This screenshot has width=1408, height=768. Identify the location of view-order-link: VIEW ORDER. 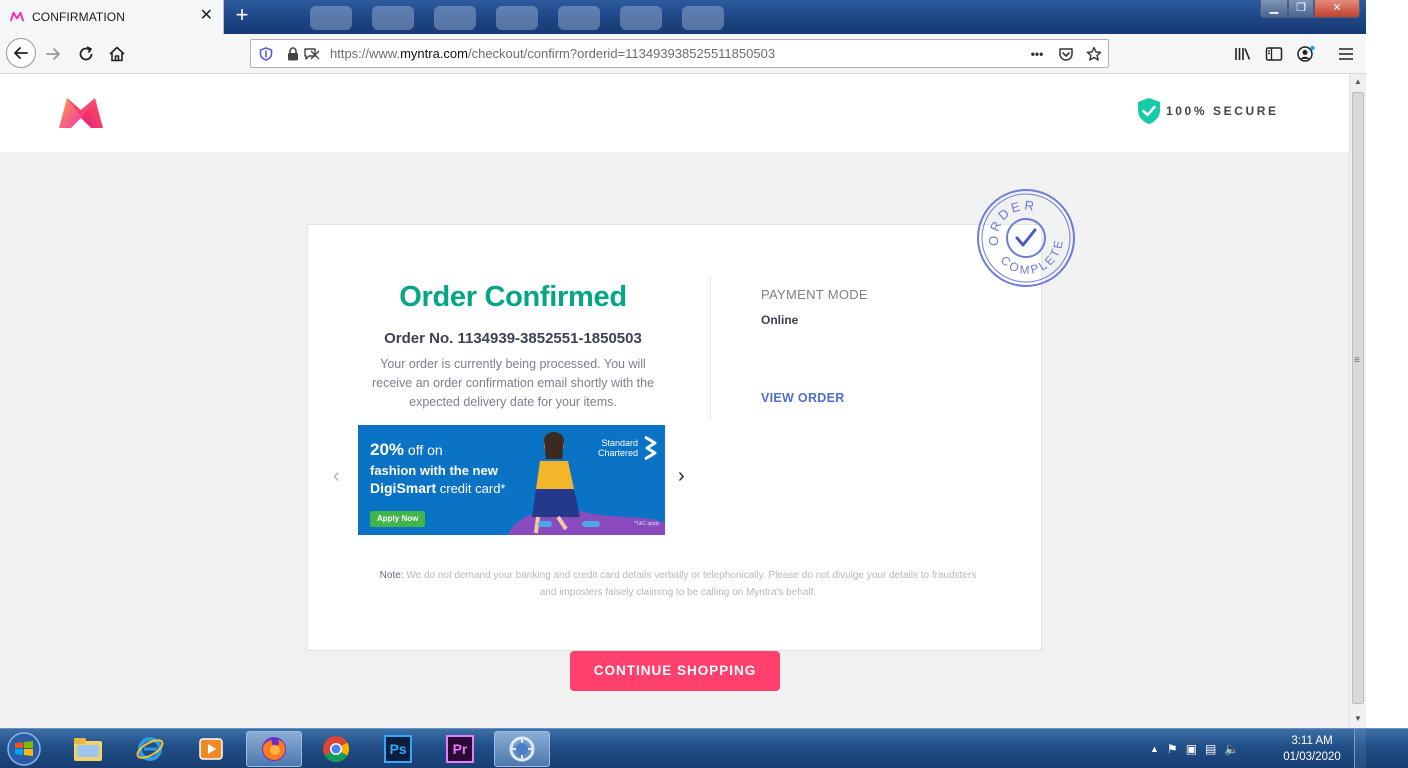
(803, 398).